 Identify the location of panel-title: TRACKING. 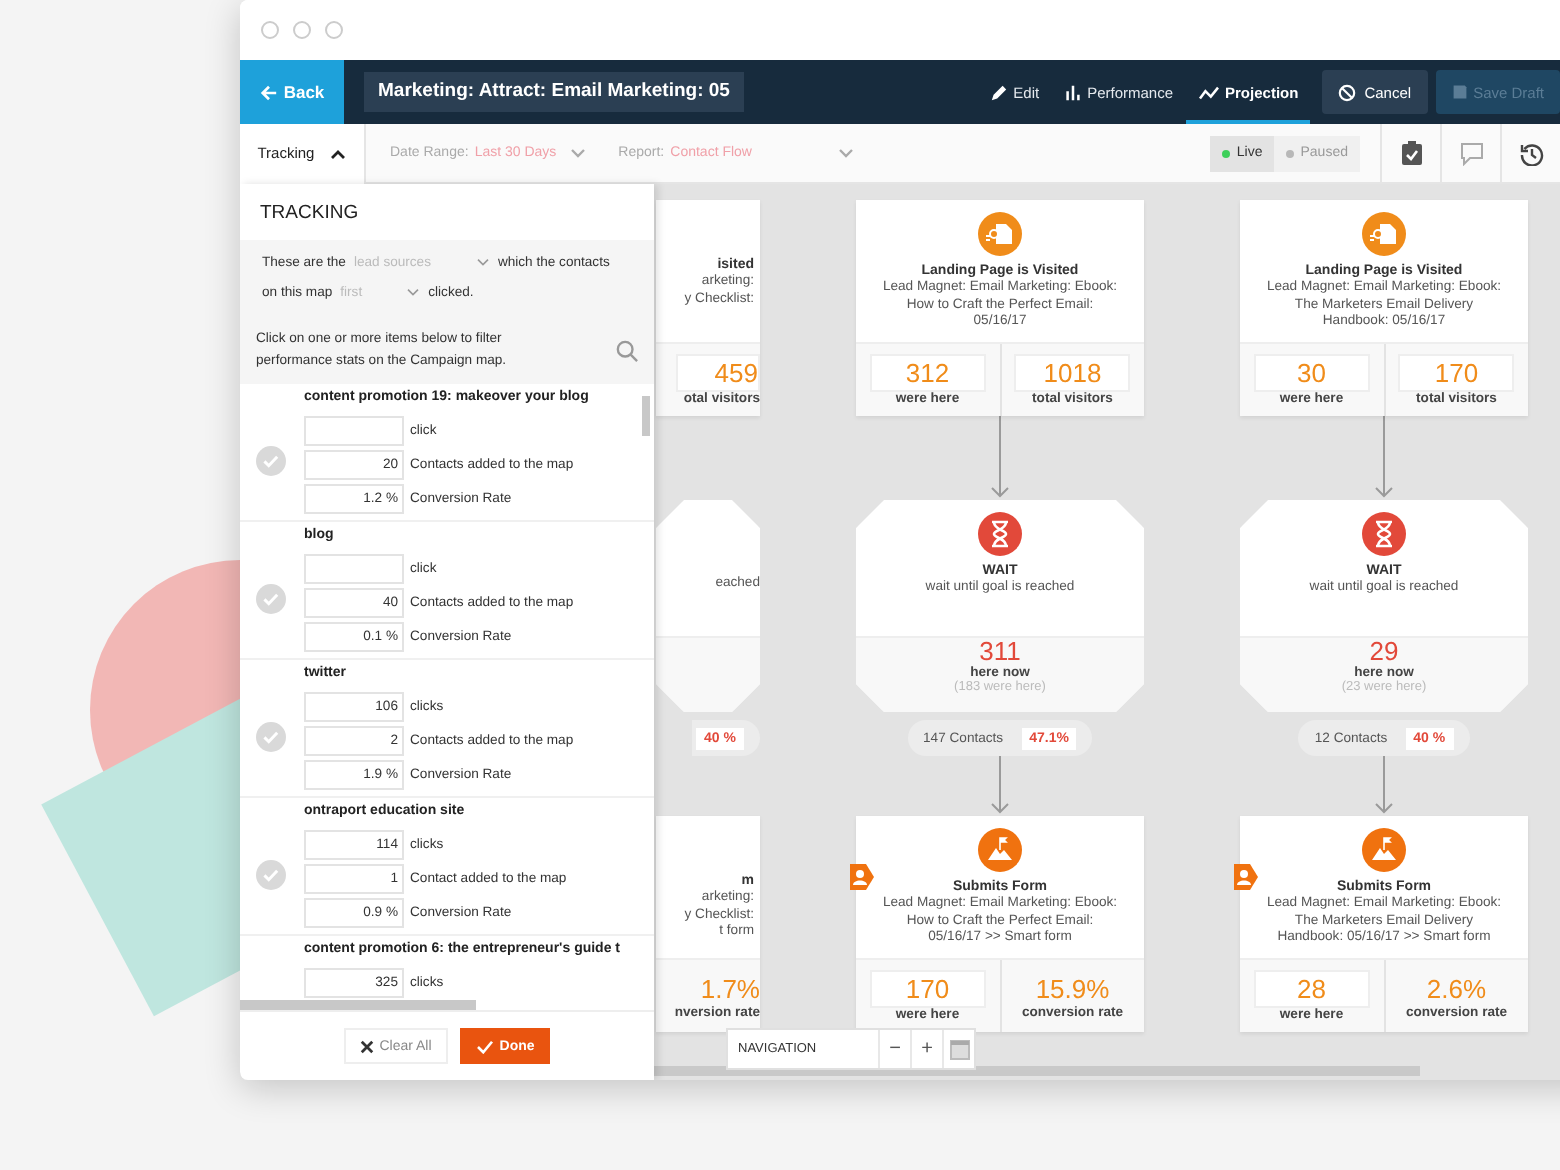
(309, 214).